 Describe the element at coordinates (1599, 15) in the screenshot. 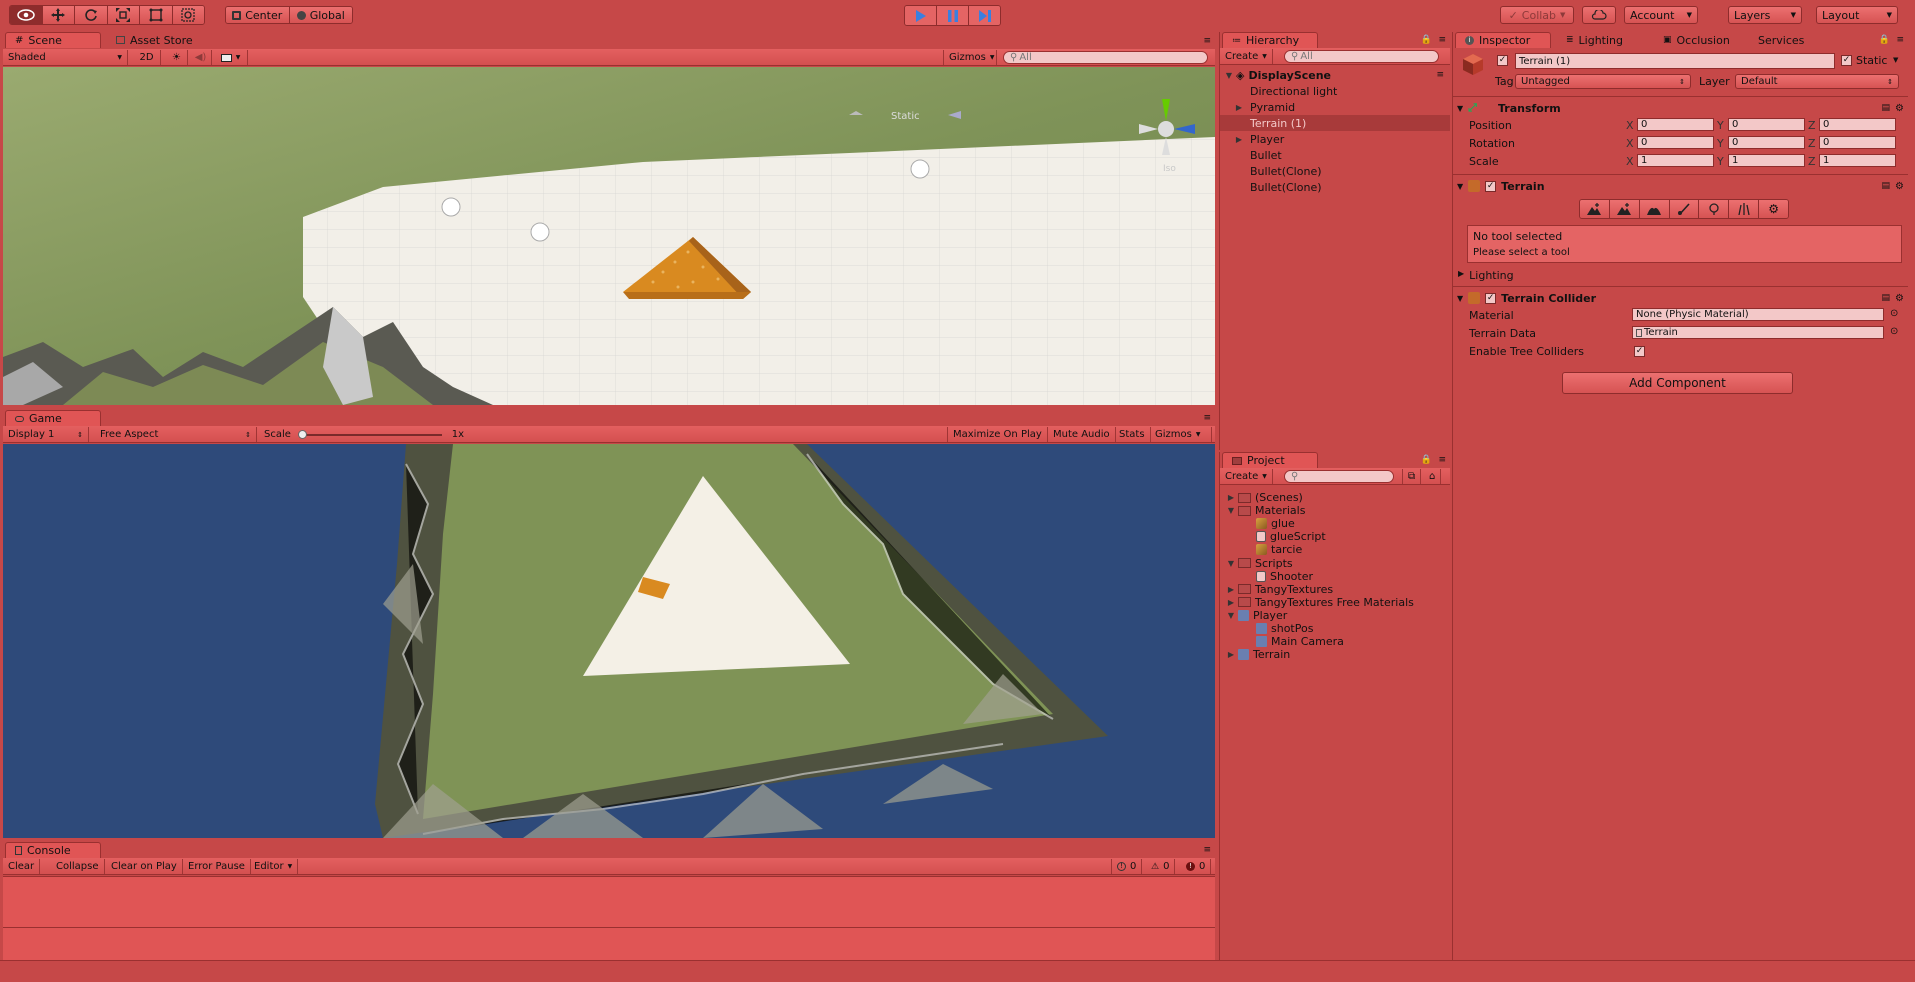

I see `cloud-button` at that location.